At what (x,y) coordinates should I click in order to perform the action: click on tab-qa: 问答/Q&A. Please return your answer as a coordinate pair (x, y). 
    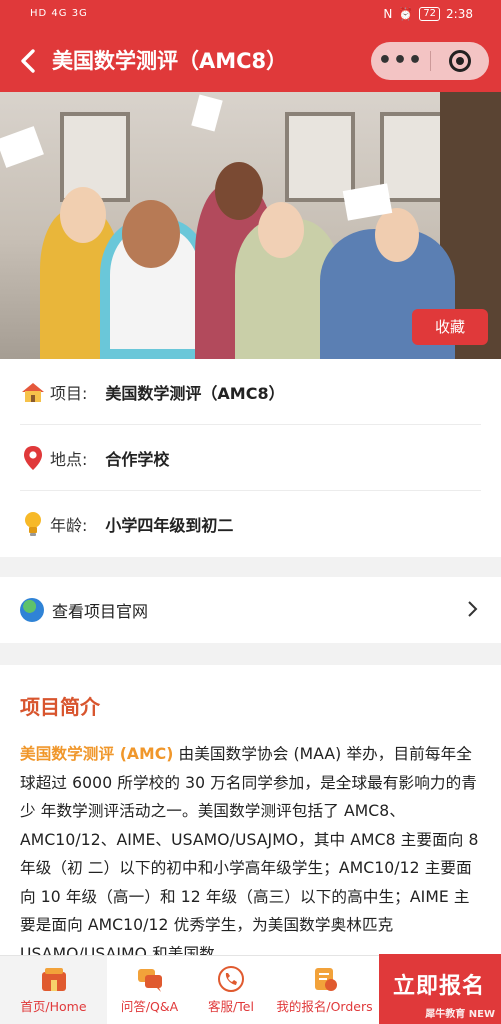
    Looking at the image, I should click on (149, 990).